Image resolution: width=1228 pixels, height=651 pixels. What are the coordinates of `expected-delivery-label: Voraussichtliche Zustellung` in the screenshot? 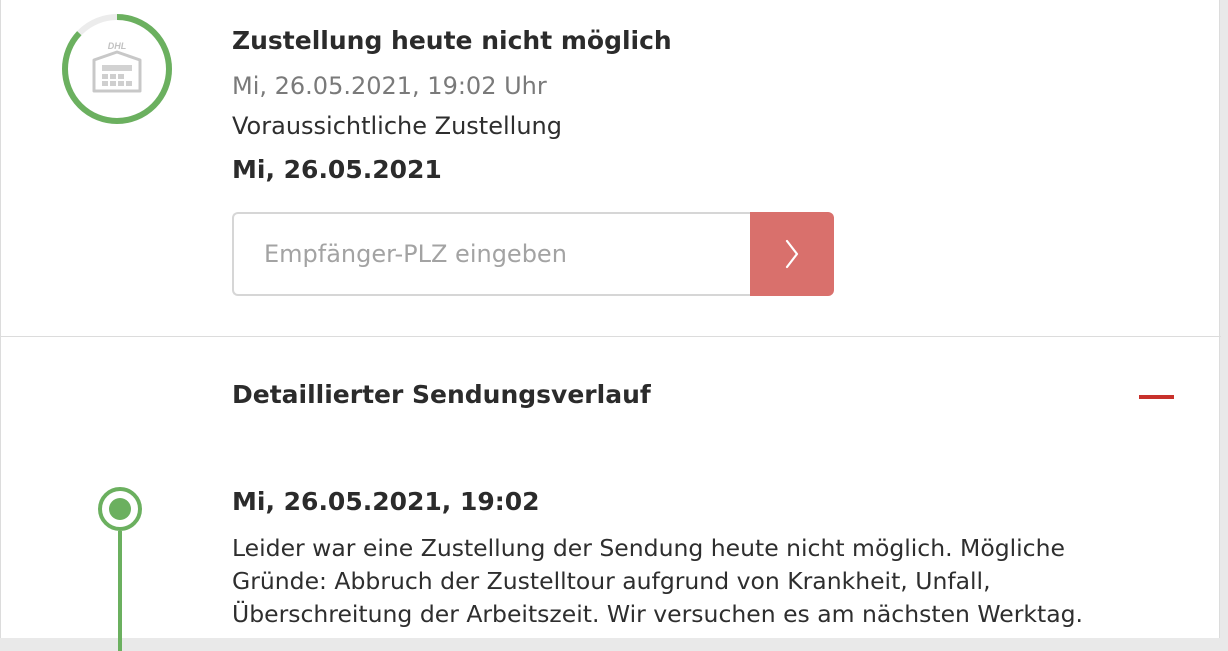 It's located at (397, 126).